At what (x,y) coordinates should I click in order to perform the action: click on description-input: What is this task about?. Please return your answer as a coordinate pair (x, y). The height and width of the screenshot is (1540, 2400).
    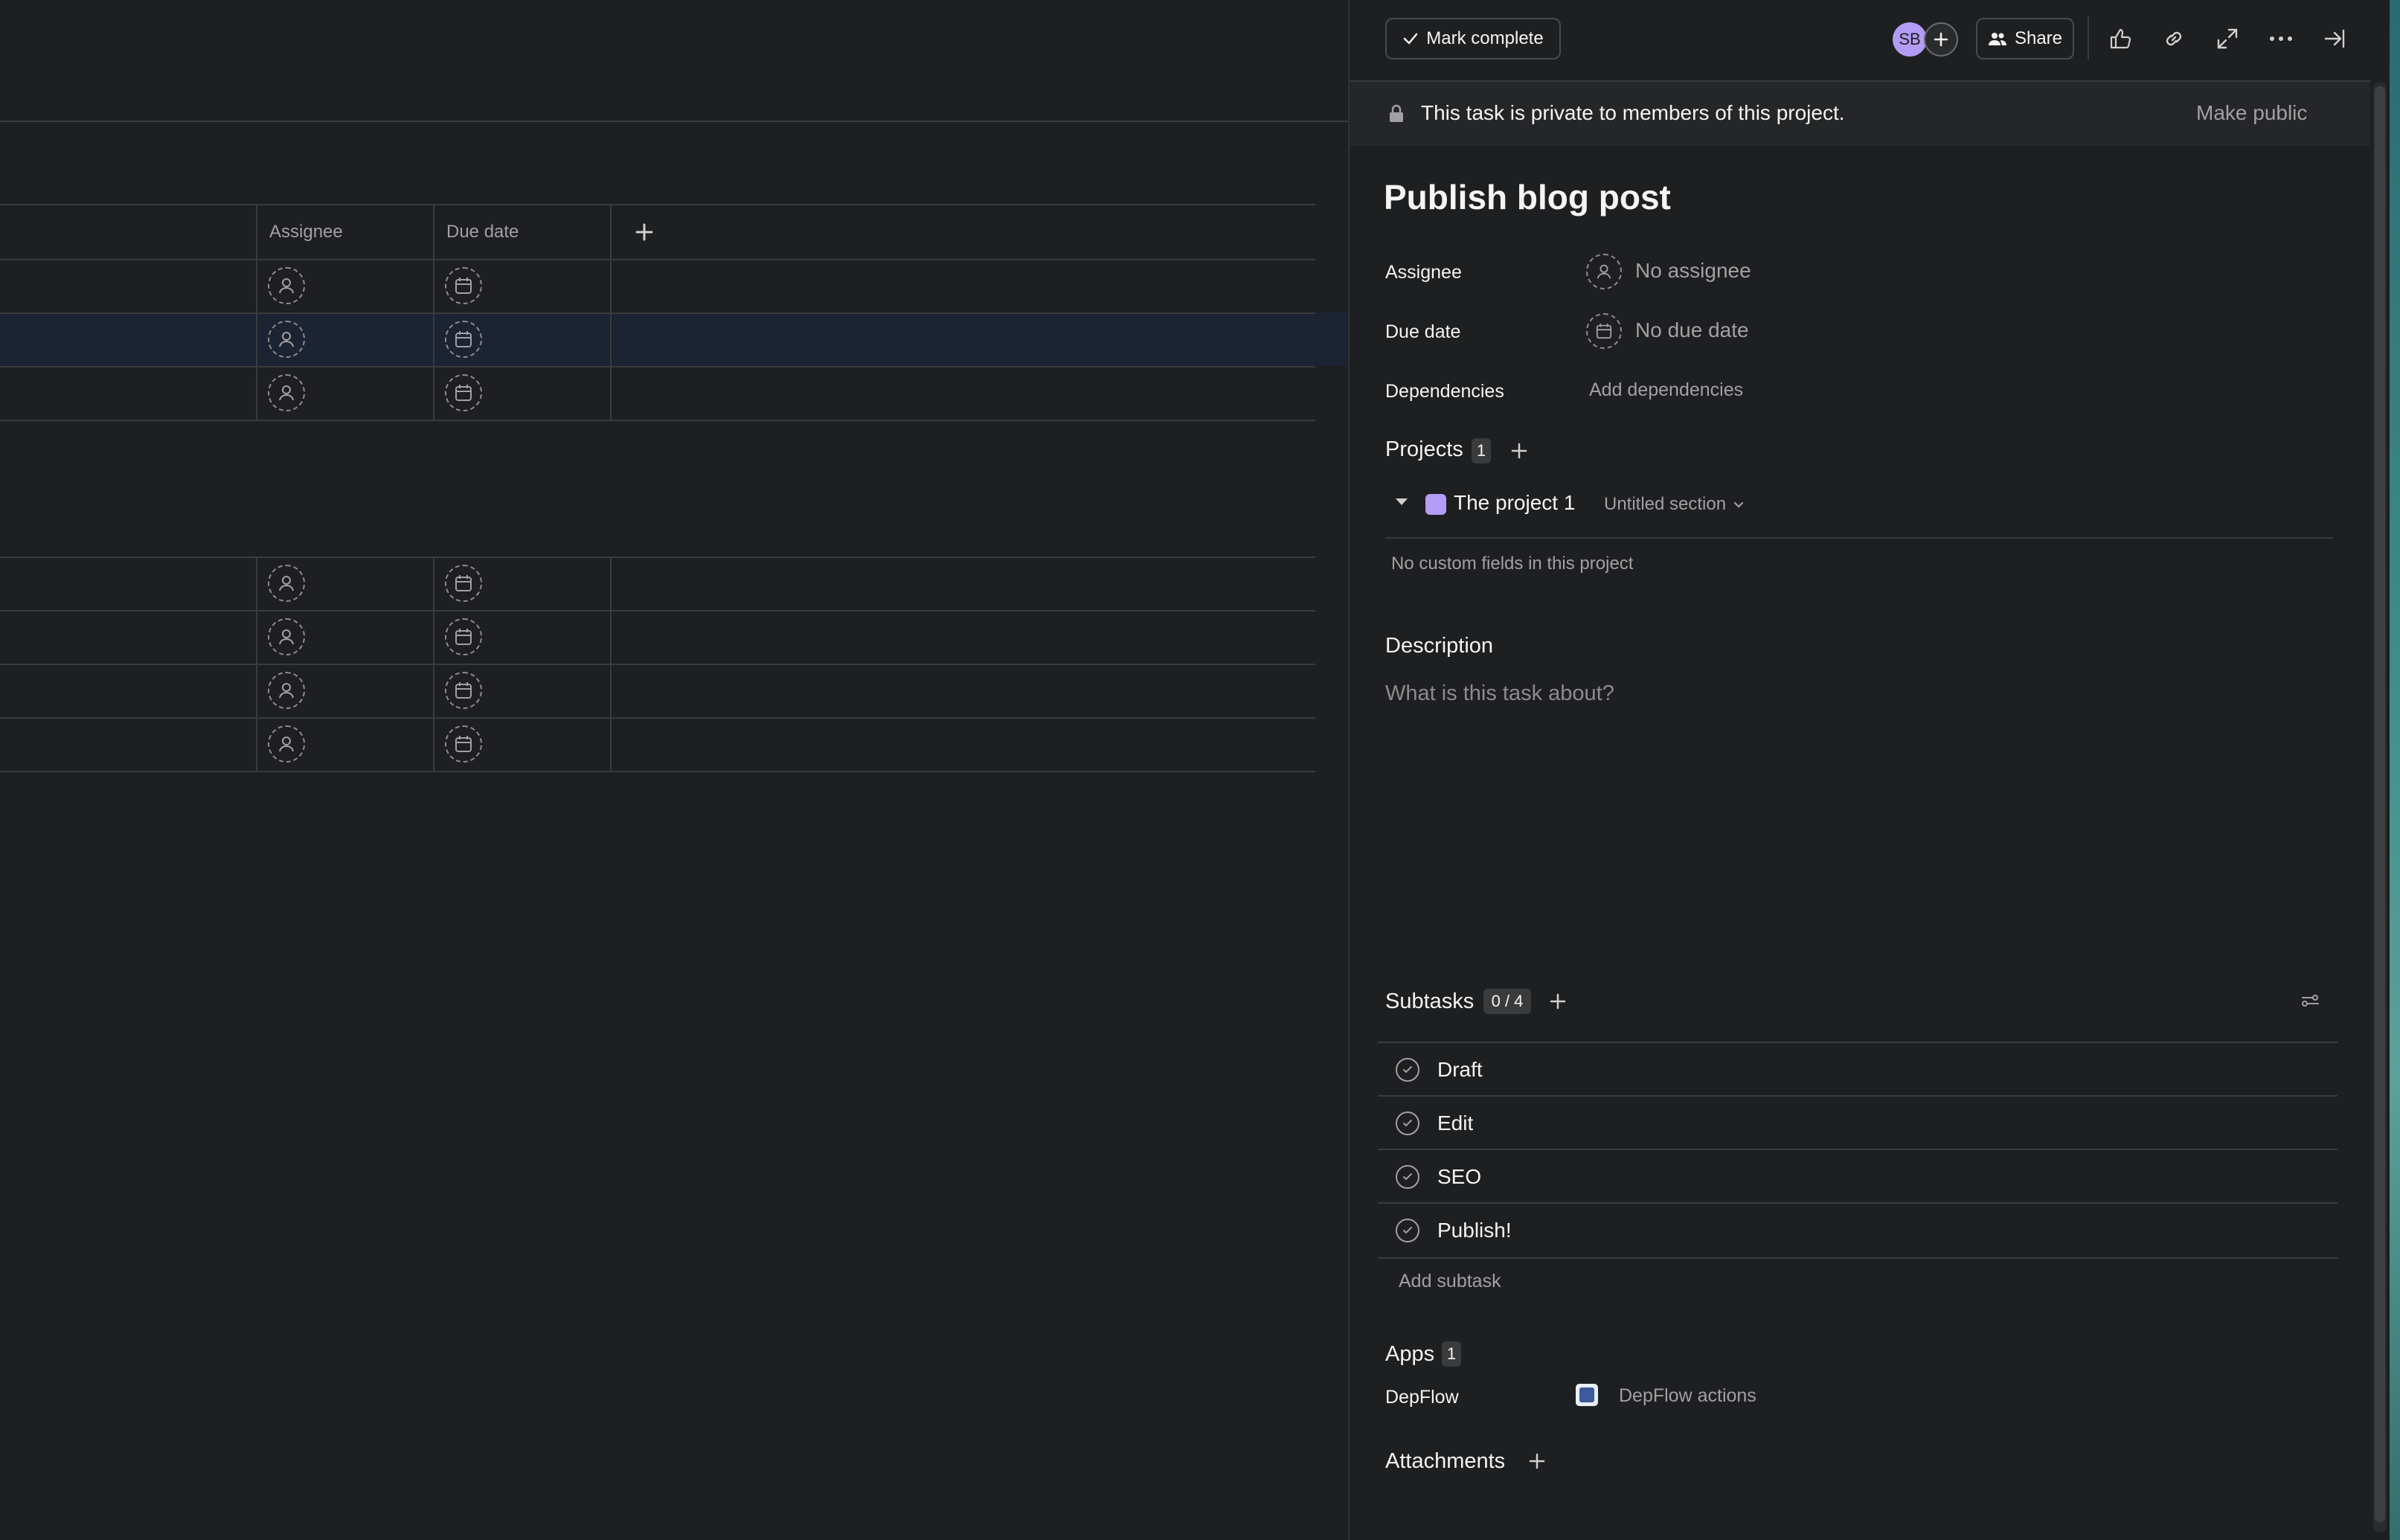
    Looking at the image, I should click on (1499, 693).